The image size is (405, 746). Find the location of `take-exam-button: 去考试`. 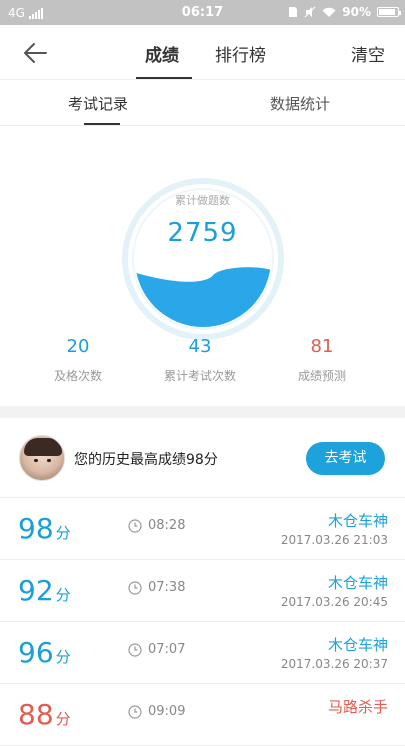

take-exam-button: 去考试 is located at coordinates (345, 458).